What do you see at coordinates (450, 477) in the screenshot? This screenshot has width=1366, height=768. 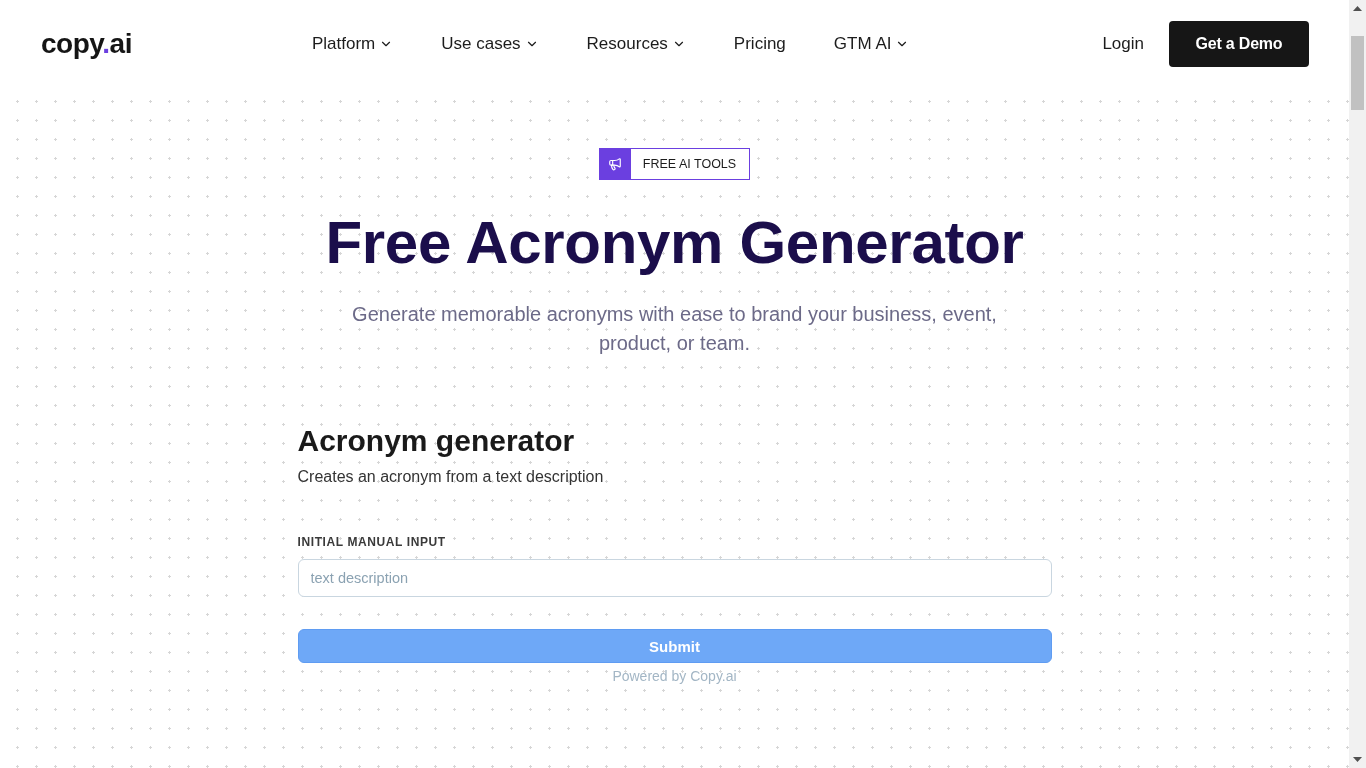 I see `tool-description: Creates an acronym from a text description` at bounding box center [450, 477].